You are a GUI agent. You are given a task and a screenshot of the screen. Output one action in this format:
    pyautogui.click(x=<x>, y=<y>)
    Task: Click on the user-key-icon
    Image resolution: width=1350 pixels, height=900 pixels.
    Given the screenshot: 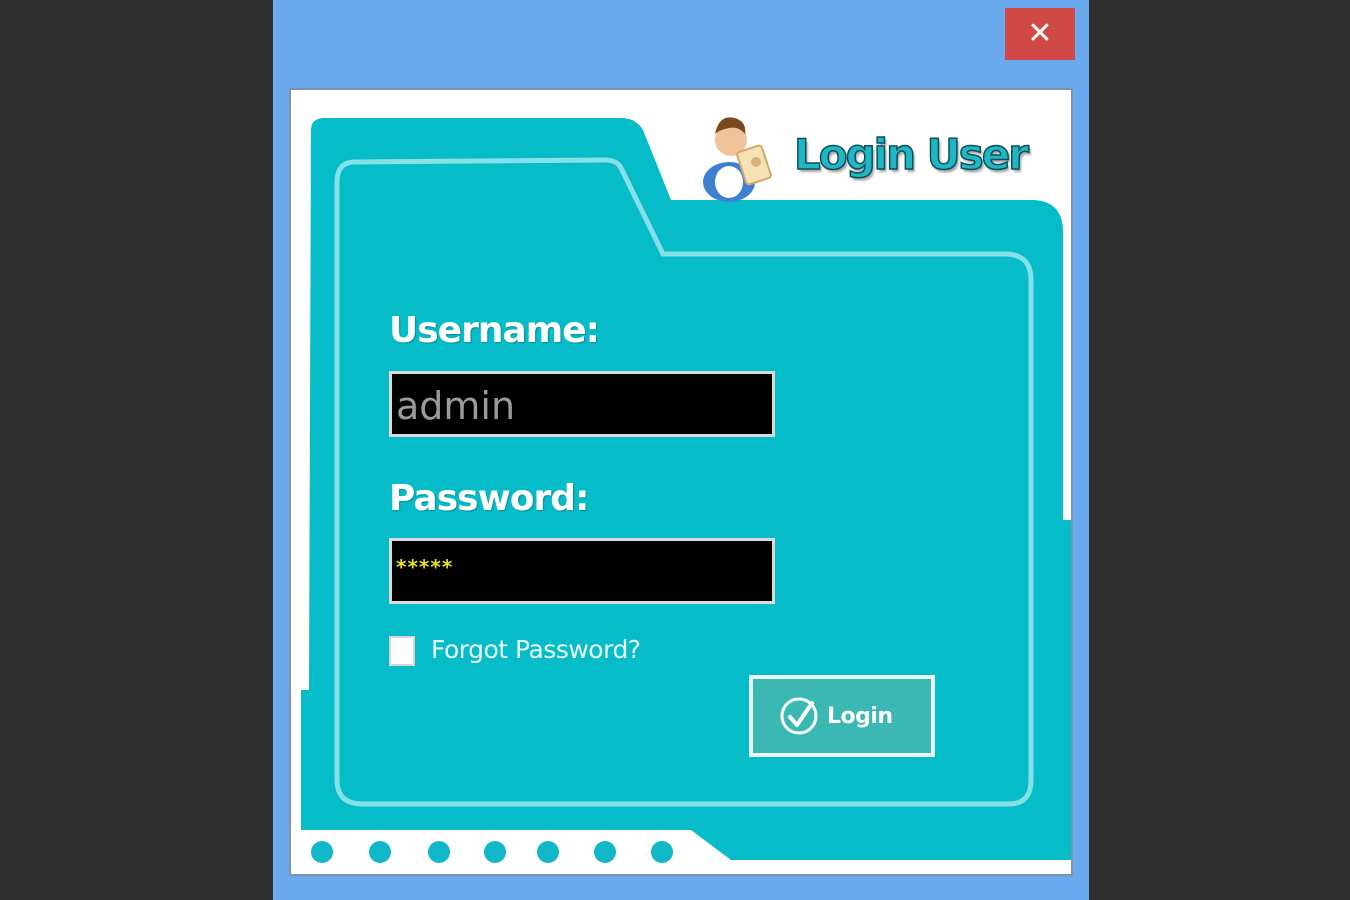 What is the action you would take?
    pyautogui.click(x=737, y=159)
    